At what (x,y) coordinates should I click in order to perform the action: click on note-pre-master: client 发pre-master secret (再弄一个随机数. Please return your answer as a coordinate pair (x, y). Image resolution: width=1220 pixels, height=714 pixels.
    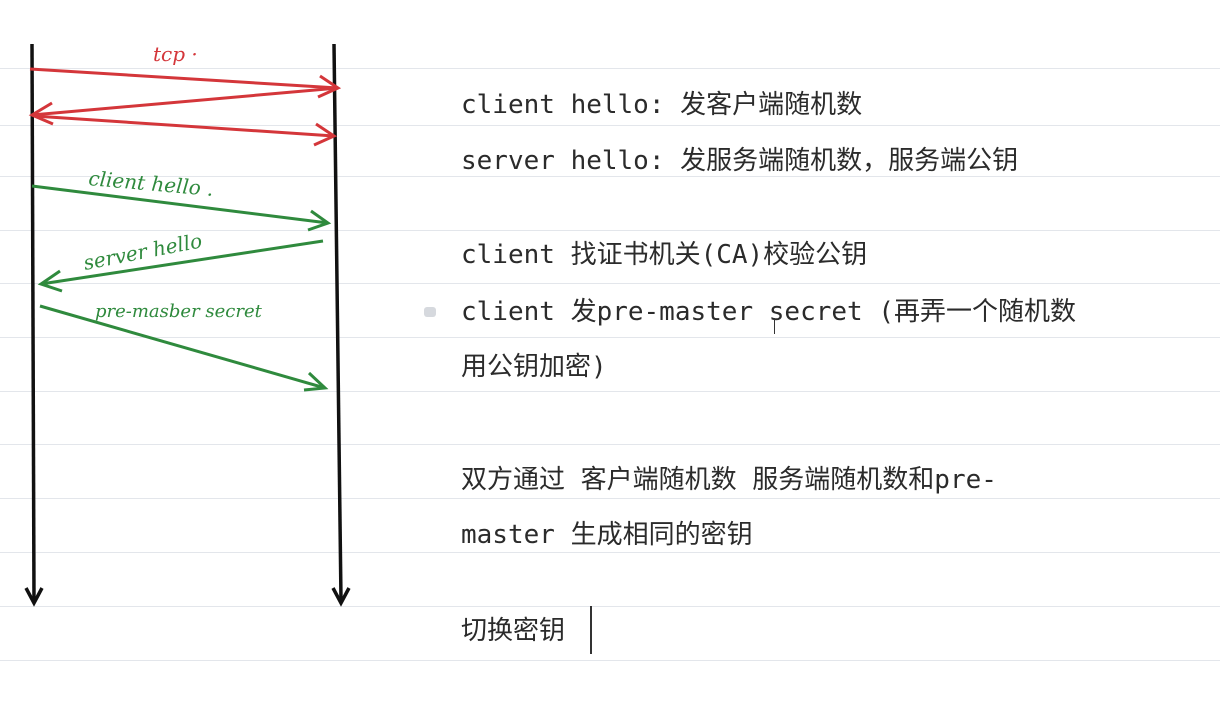
    Looking at the image, I should click on (768, 312).